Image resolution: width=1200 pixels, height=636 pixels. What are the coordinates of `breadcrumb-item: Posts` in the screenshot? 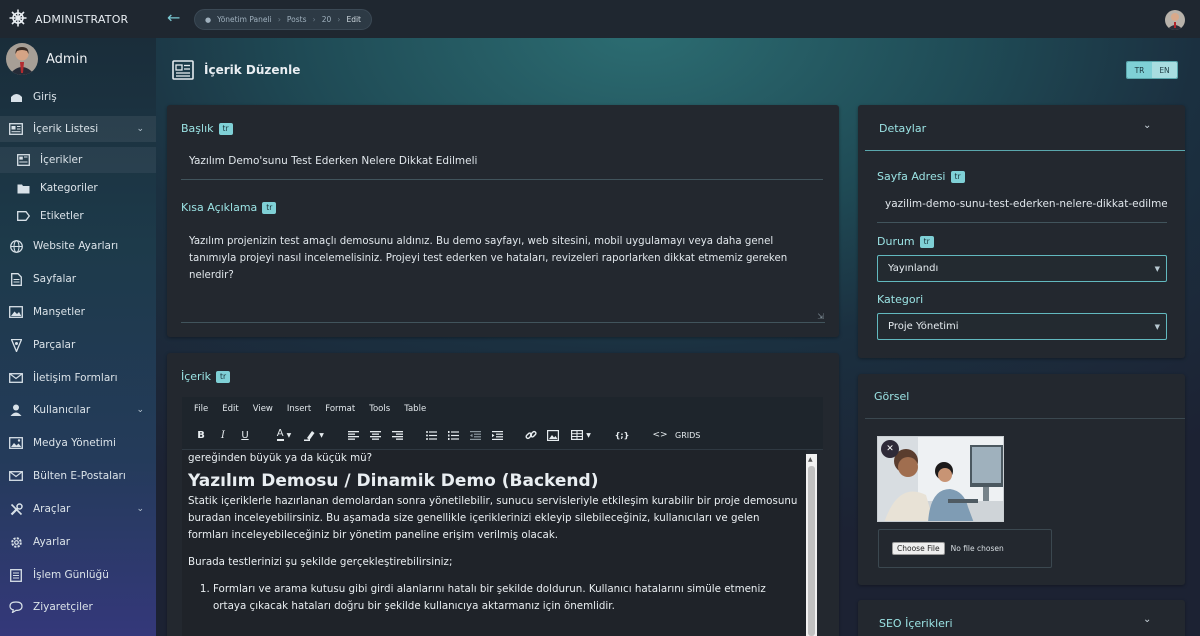 It's located at (297, 19).